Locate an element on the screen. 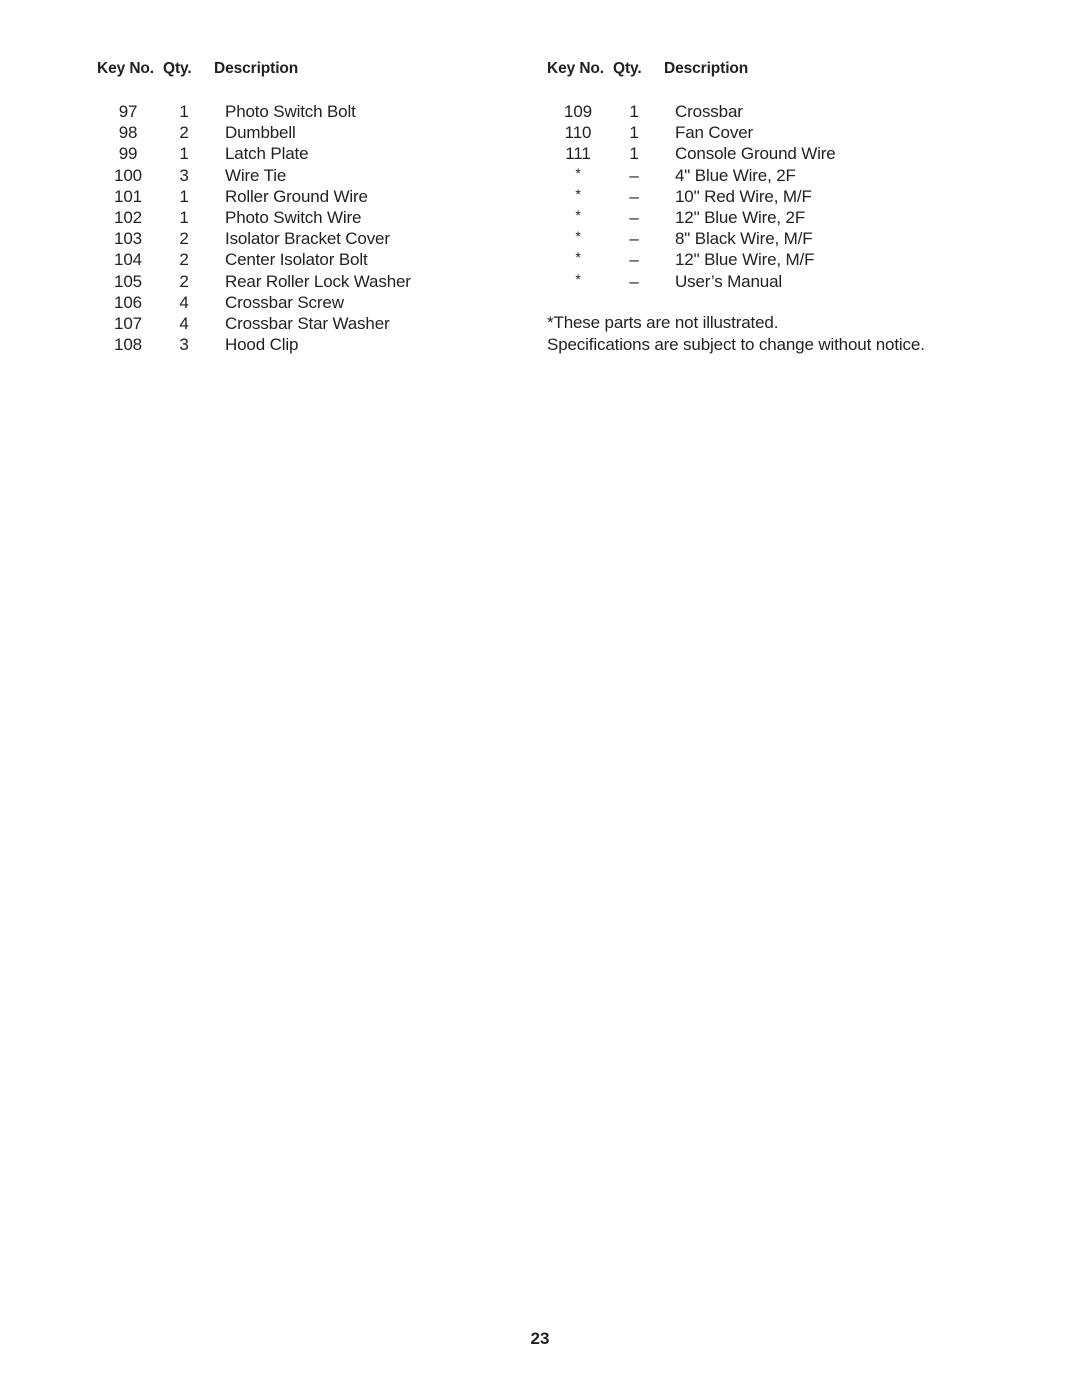 Image resolution: width=1080 pixels, height=1397 pixels. table-row: 100 3 Wire Tie is located at coordinates (254, 176).